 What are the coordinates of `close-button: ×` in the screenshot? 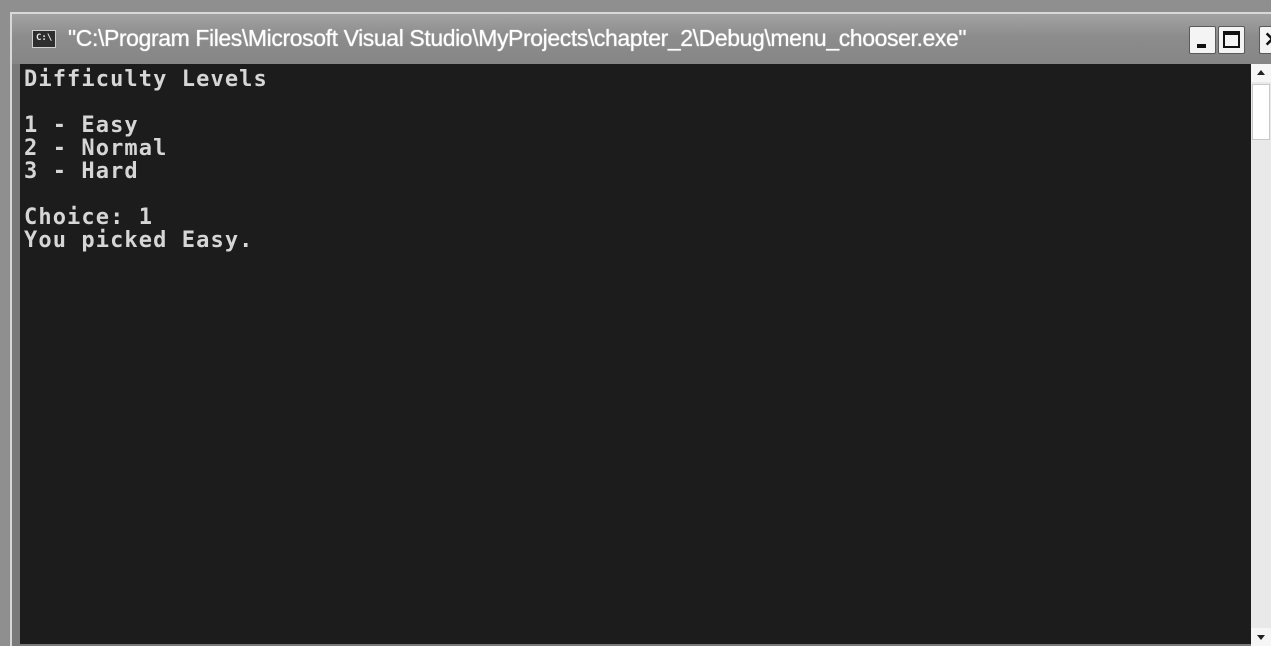 It's located at (1265, 40).